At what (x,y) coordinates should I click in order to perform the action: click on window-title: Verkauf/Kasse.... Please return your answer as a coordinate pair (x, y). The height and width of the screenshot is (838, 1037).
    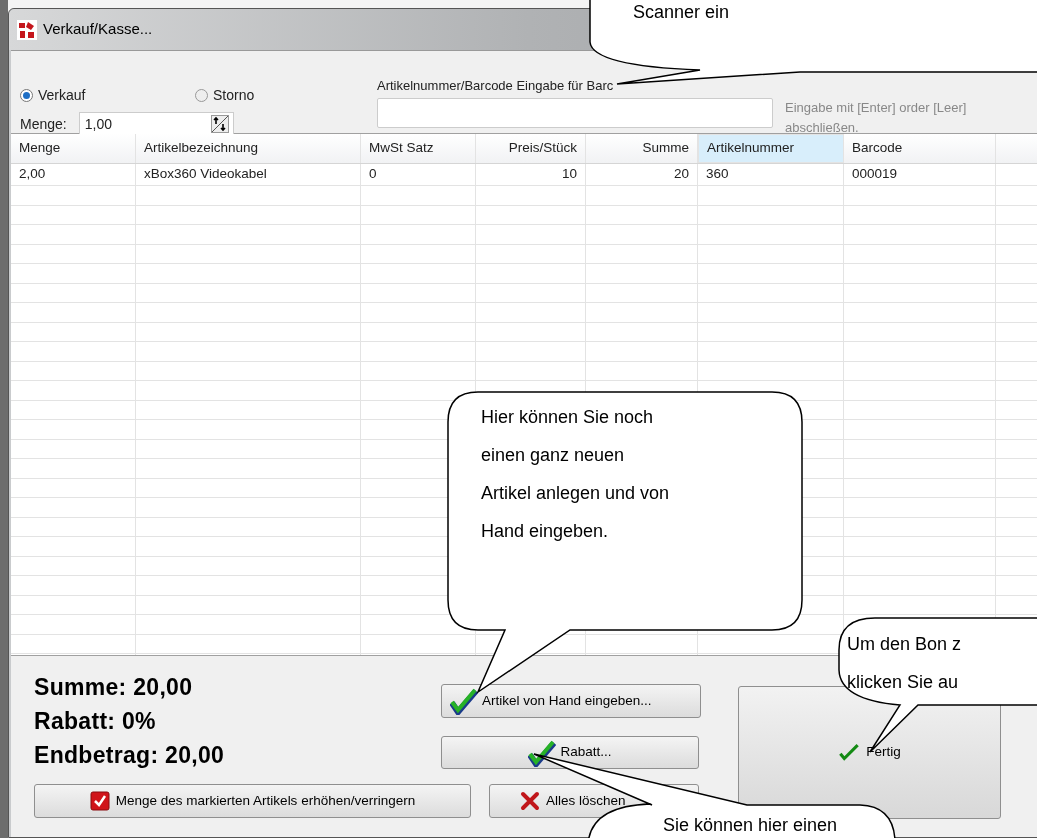
    Looking at the image, I should click on (98, 29).